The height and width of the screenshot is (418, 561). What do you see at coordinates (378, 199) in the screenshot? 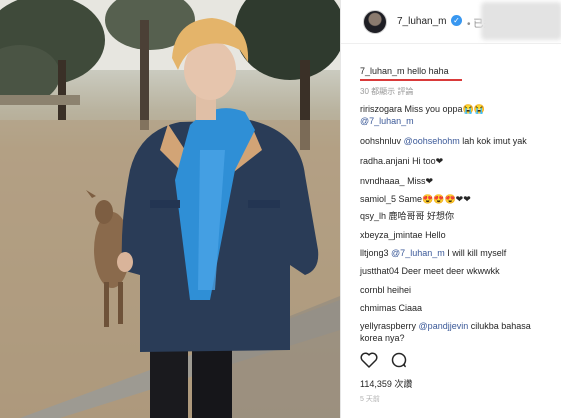
I see `comment-username: samiol_5` at bounding box center [378, 199].